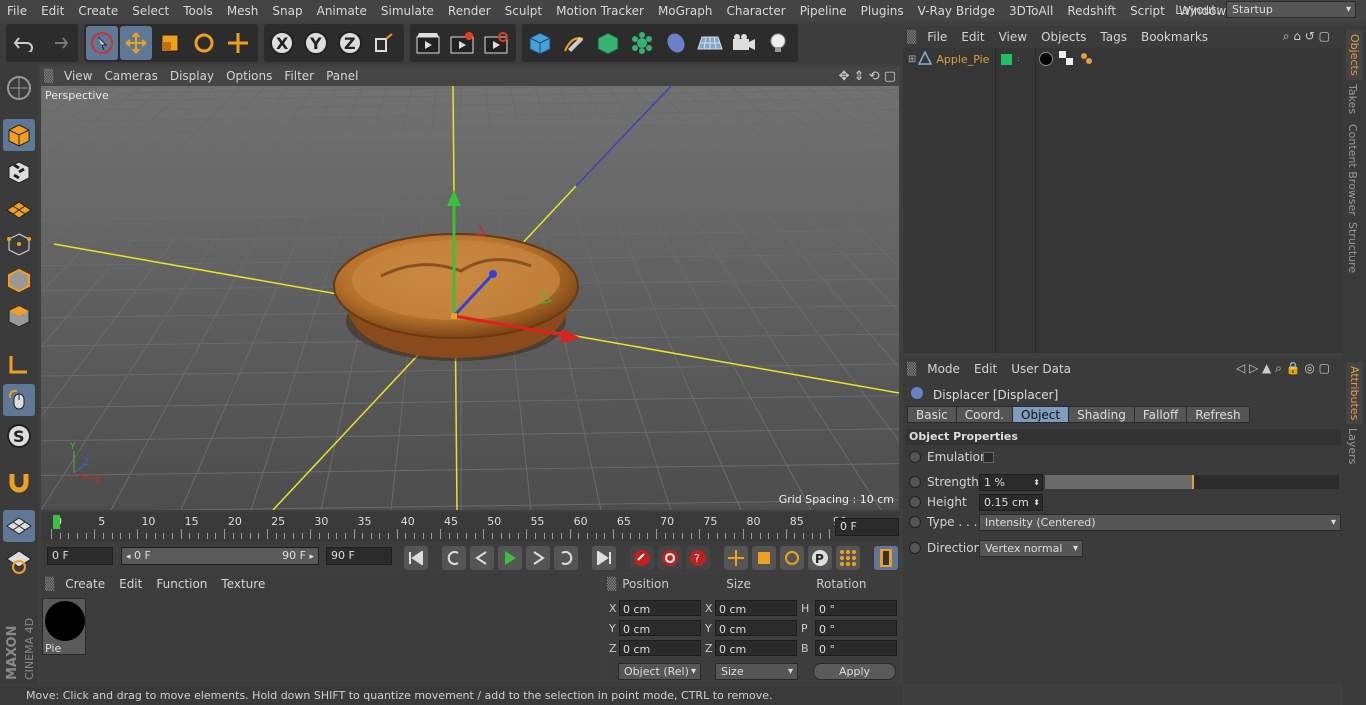  Describe the element at coordinates (19, 316) in the screenshot. I see `polygon-mode-icon` at that location.